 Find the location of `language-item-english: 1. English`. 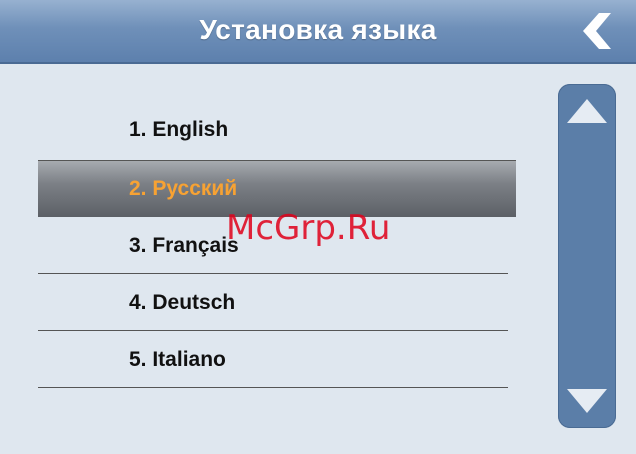

language-item-english: 1. English is located at coordinates (277, 130).